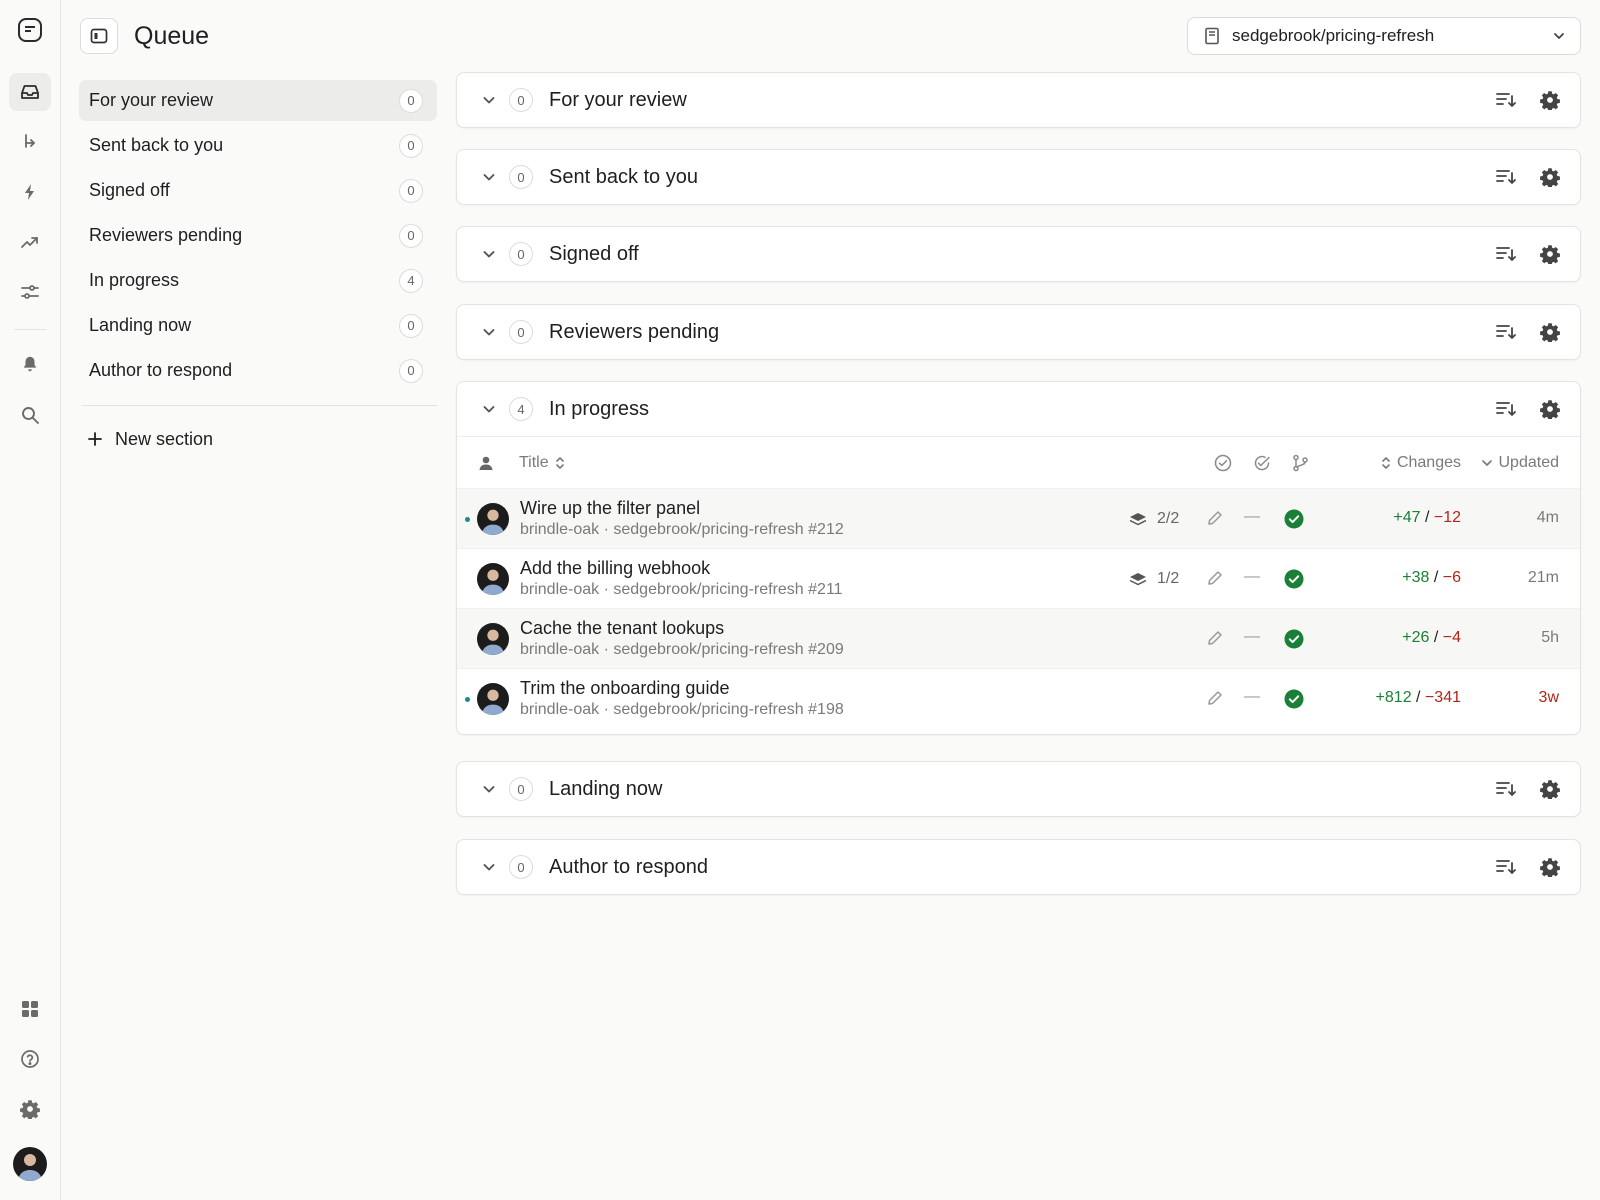 Image resolution: width=1600 pixels, height=1200 pixels. What do you see at coordinates (30, 92) in the screenshot?
I see `inbox-icon` at bounding box center [30, 92].